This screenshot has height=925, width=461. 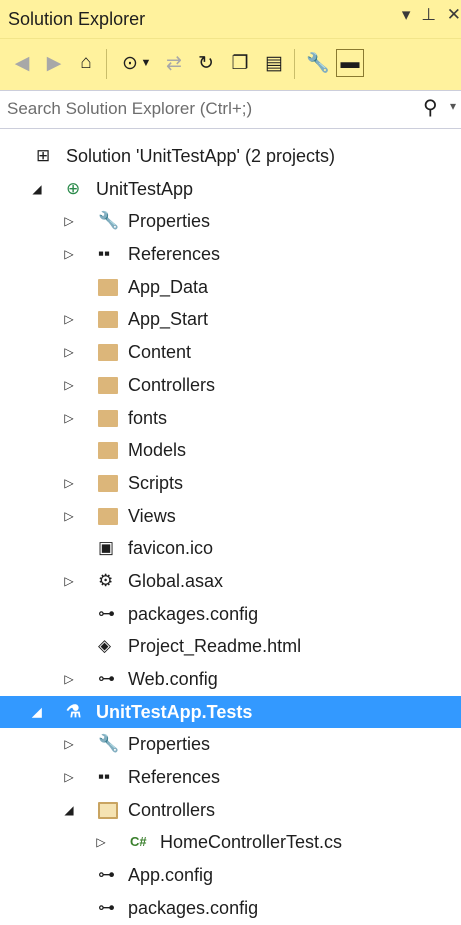 What do you see at coordinates (230, 385) in the screenshot?
I see `tree-item: ▷ Controllers` at bounding box center [230, 385].